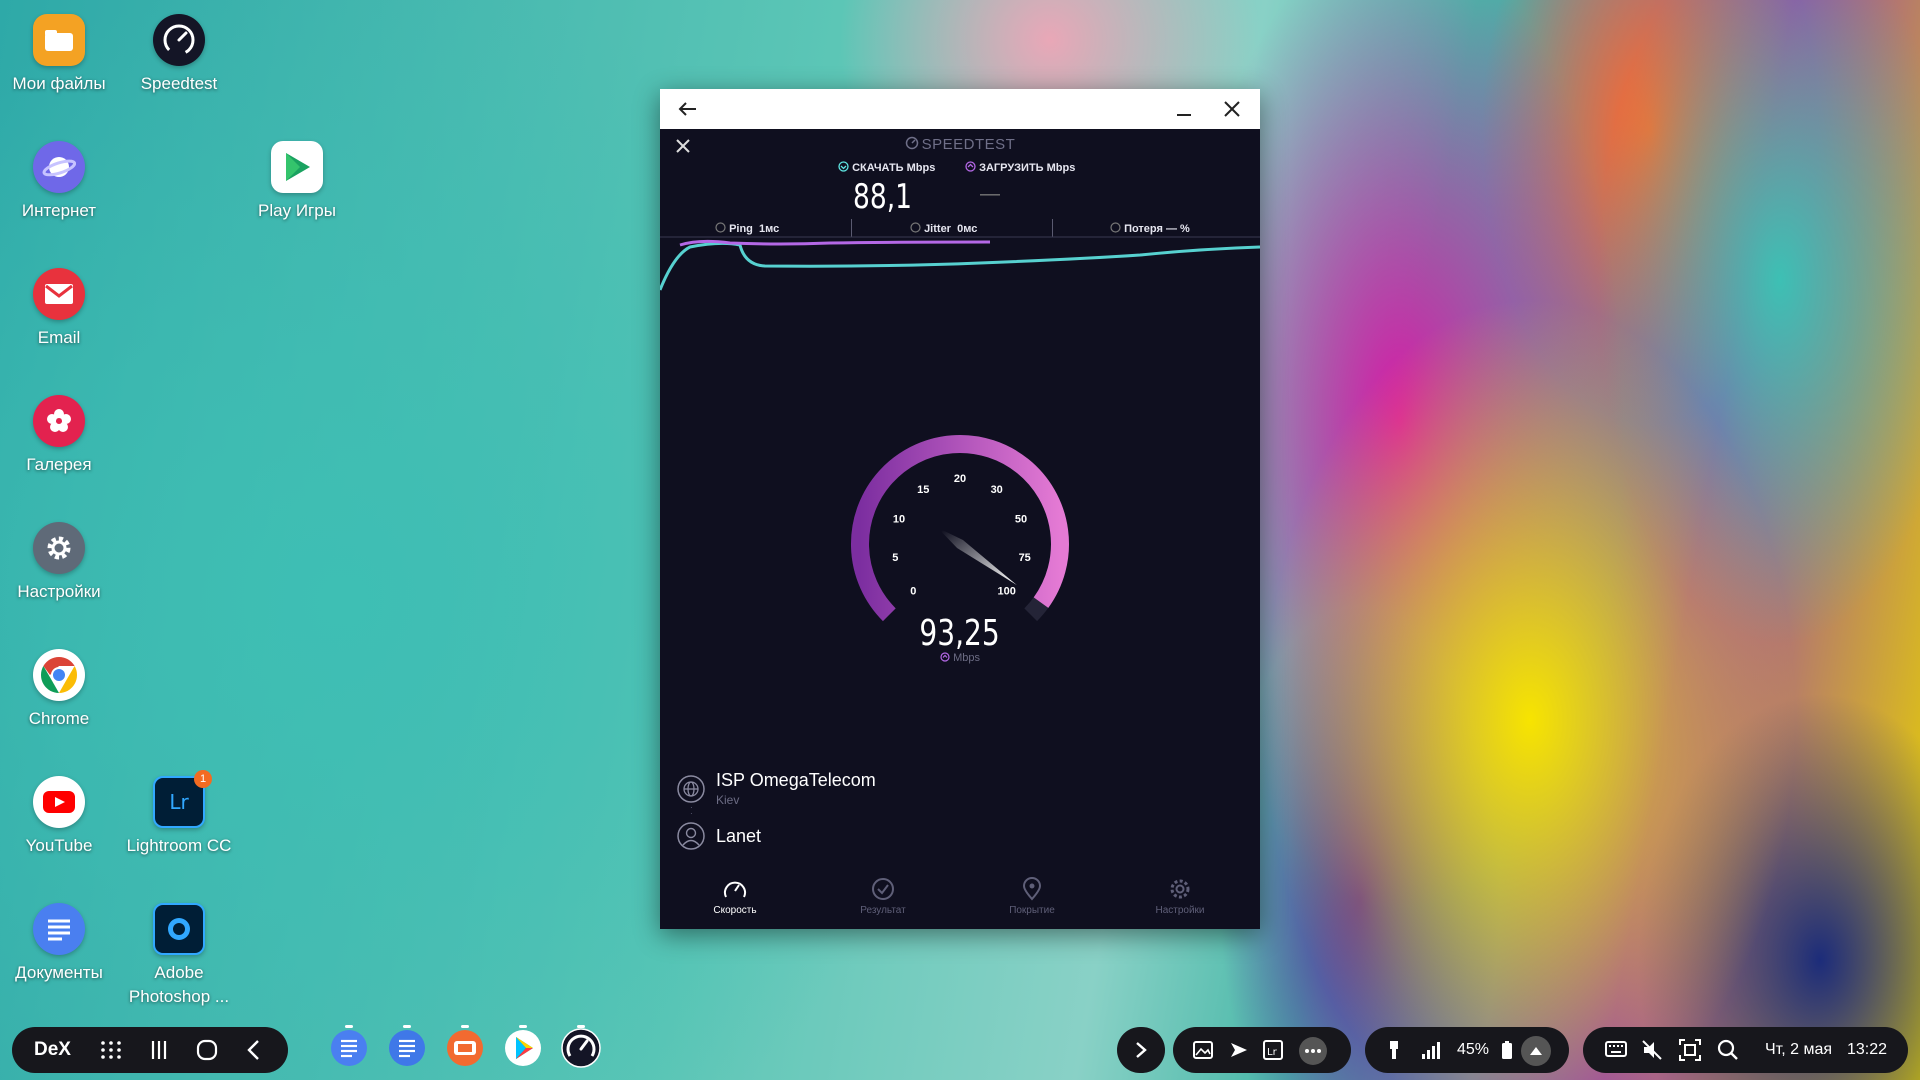  What do you see at coordinates (1867, 1050) in the screenshot?
I see `clock: 13:22` at bounding box center [1867, 1050].